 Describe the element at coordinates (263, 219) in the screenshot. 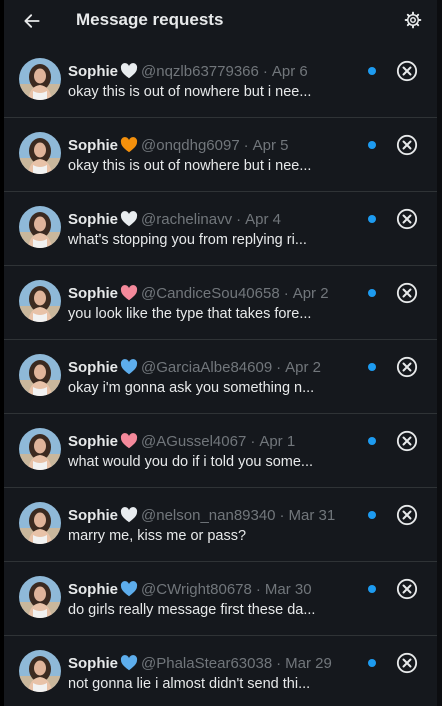

I see `request-date: Apr 4` at that location.